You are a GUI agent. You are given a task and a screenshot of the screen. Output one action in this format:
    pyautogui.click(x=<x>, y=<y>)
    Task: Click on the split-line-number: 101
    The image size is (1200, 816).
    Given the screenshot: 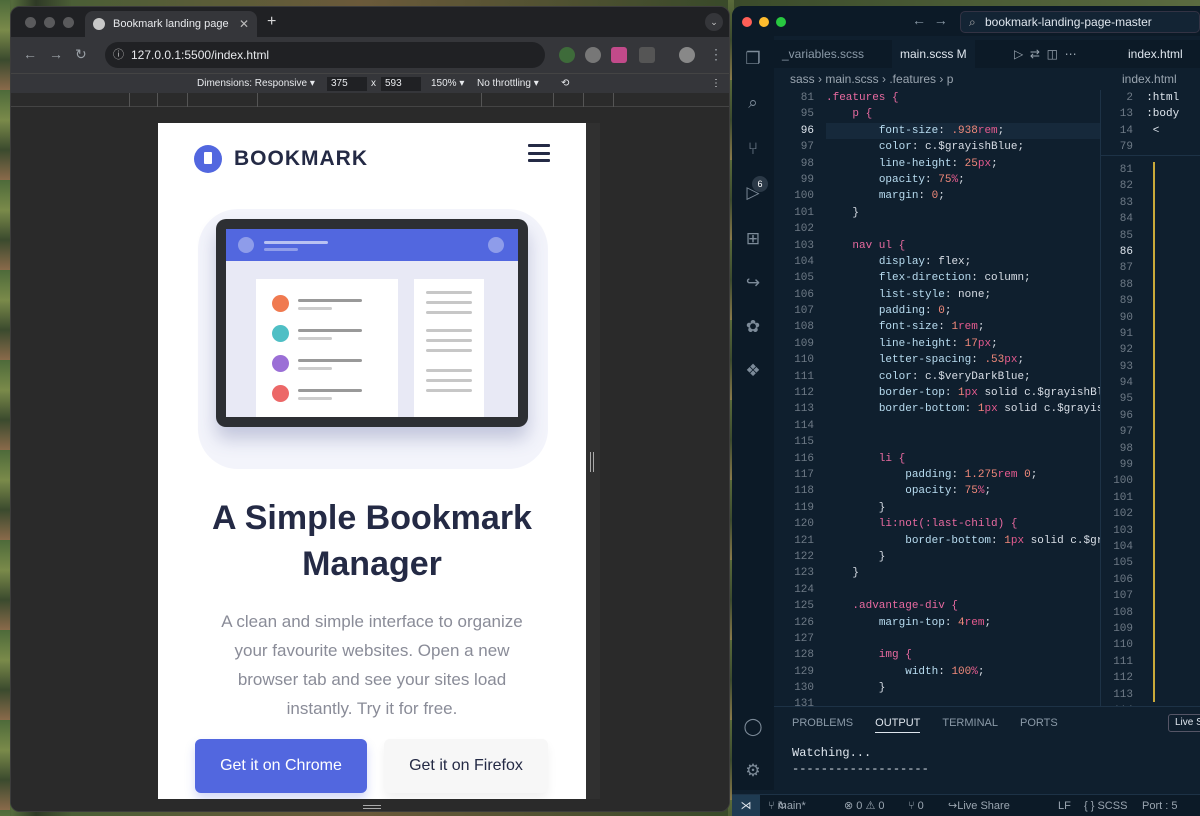 What is the action you would take?
    pyautogui.click(x=1123, y=497)
    